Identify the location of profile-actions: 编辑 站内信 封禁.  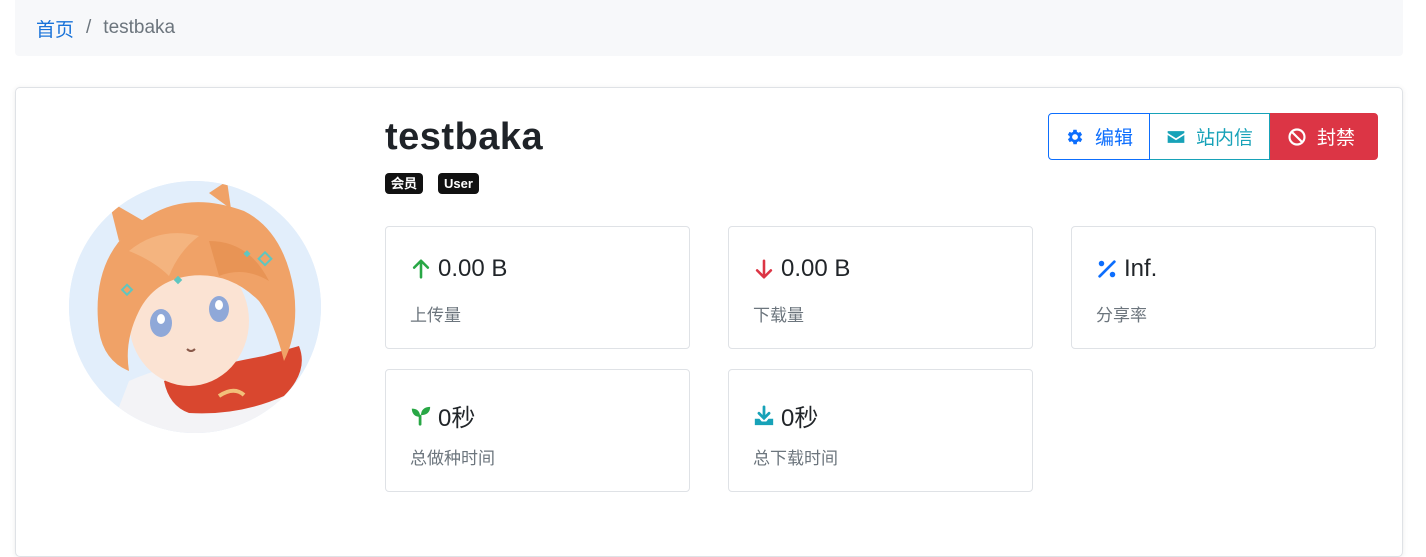
(1213, 136).